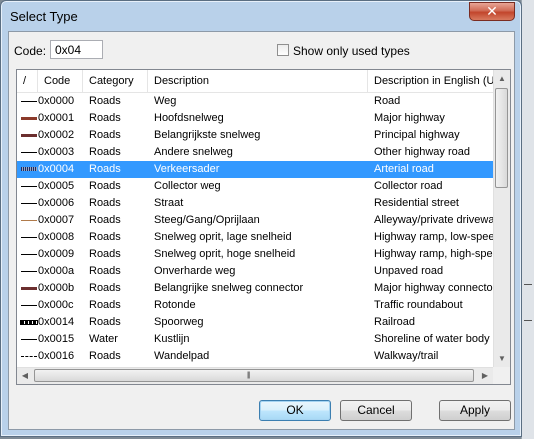 The width and height of the screenshot is (534, 439). I want to click on cancel-button: Cancel, so click(376, 410).